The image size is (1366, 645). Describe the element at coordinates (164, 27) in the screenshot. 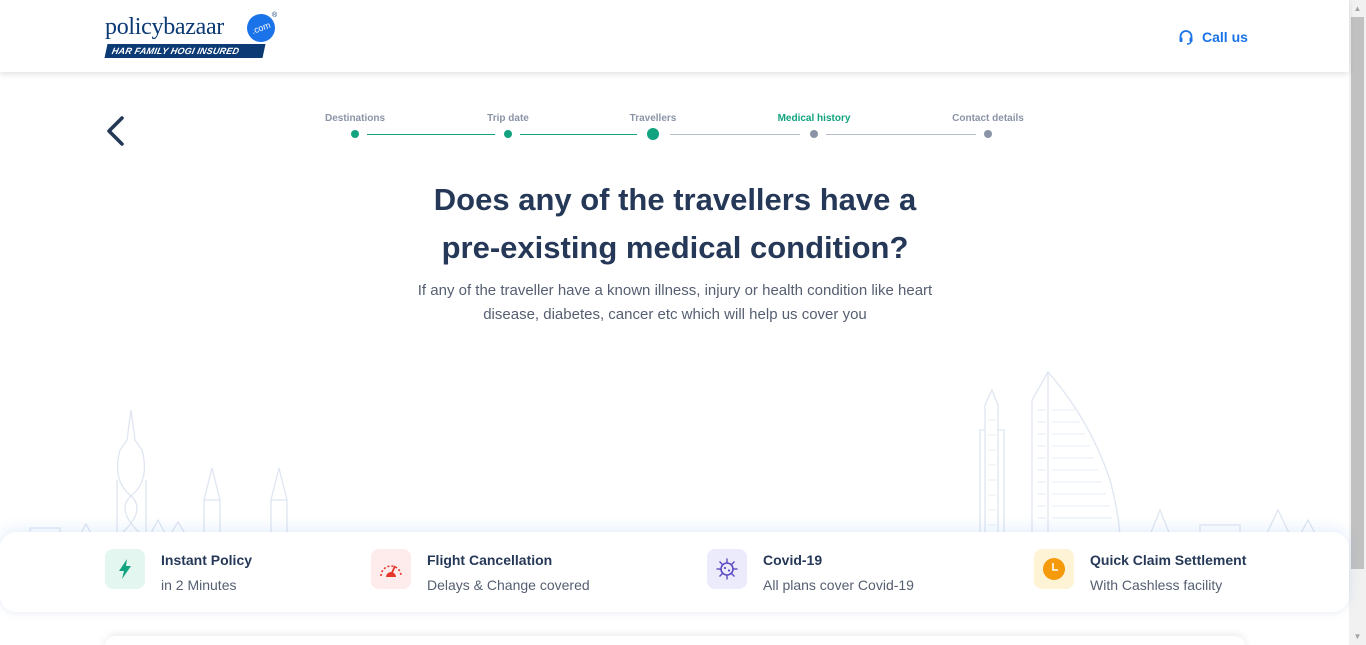

I see `logo-wordmark: policybazaar` at that location.